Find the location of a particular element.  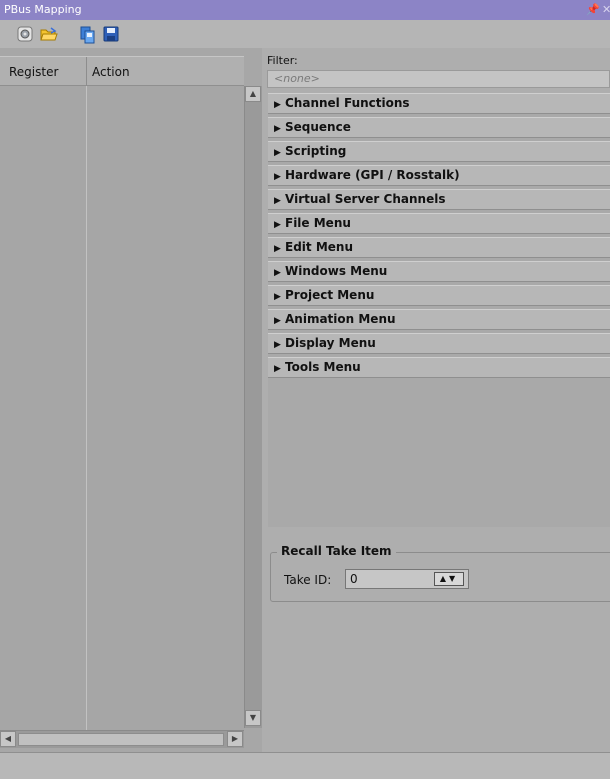

table-header: Register Action is located at coordinates (122, 71).